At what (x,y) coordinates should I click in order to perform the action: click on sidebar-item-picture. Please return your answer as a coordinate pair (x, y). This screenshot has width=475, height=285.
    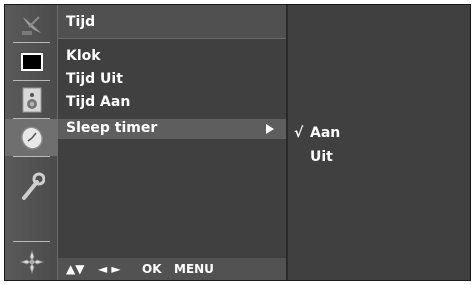
    Looking at the image, I should click on (31, 61).